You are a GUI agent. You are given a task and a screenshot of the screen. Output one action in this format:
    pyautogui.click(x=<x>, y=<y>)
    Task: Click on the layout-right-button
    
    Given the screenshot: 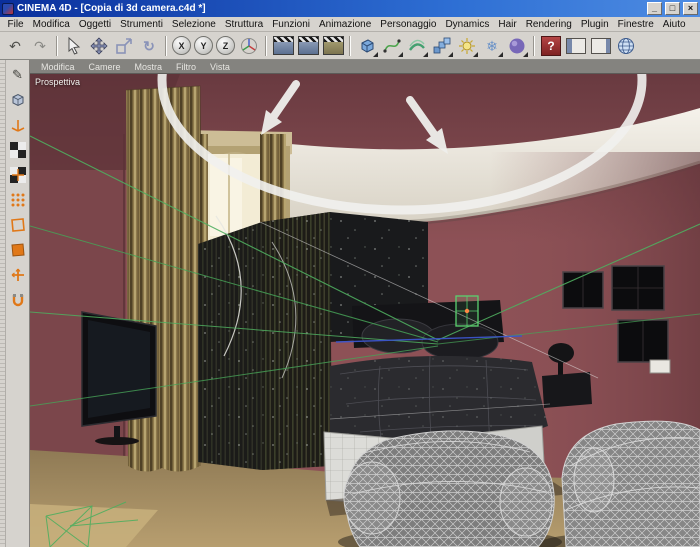 What is the action you would take?
    pyautogui.click(x=601, y=46)
    